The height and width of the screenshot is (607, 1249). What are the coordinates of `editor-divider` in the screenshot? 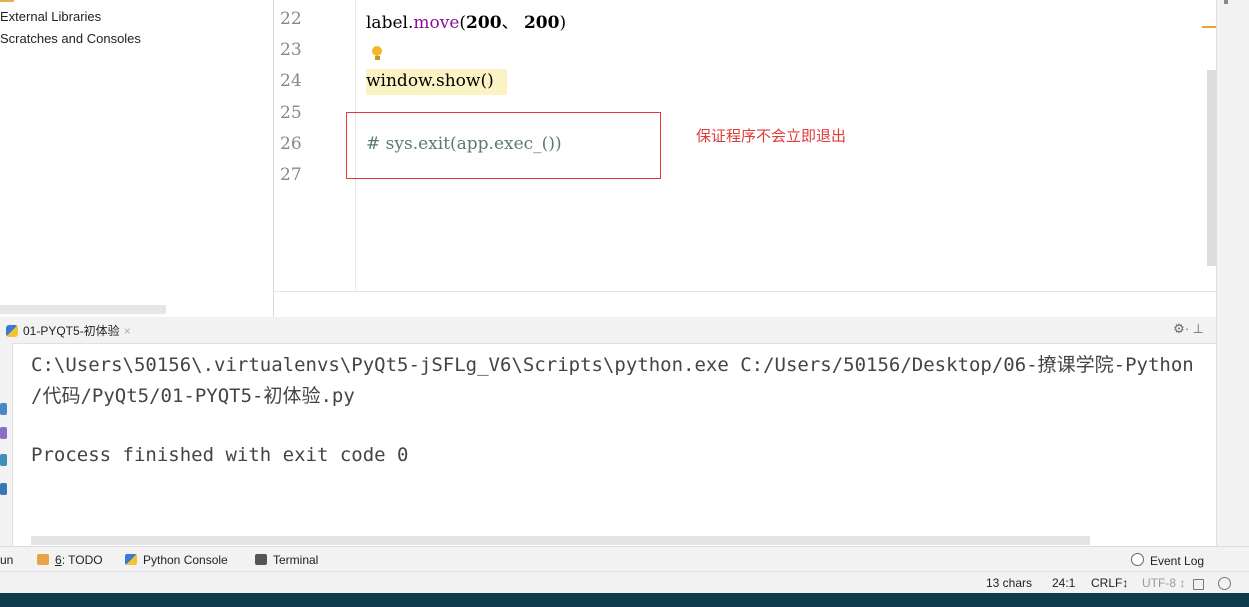 It's located at (745, 291).